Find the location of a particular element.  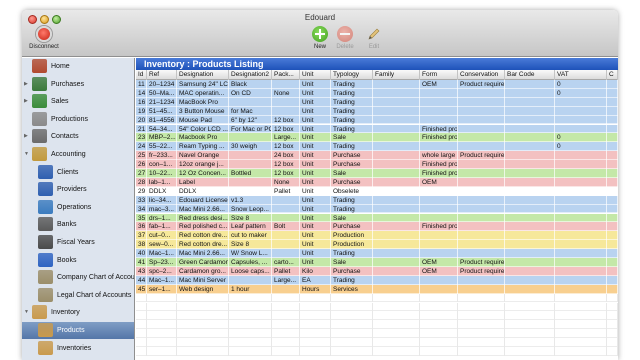

sidebar-item-fiscal-years: Fiscal Years is located at coordinates (78, 242).